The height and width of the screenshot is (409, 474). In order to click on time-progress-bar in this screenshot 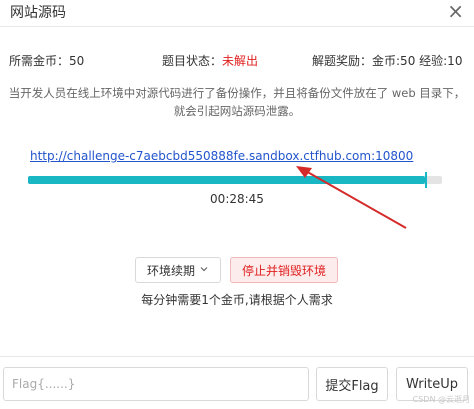, I will do `click(235, 180)`.